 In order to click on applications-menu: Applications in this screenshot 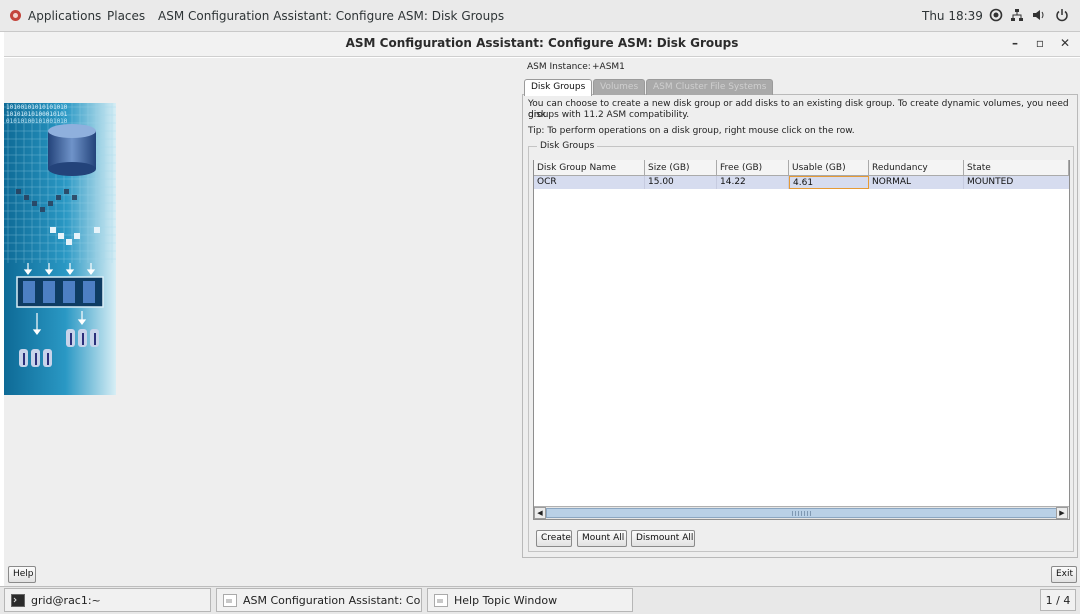, I will do `click(64, 16)`.